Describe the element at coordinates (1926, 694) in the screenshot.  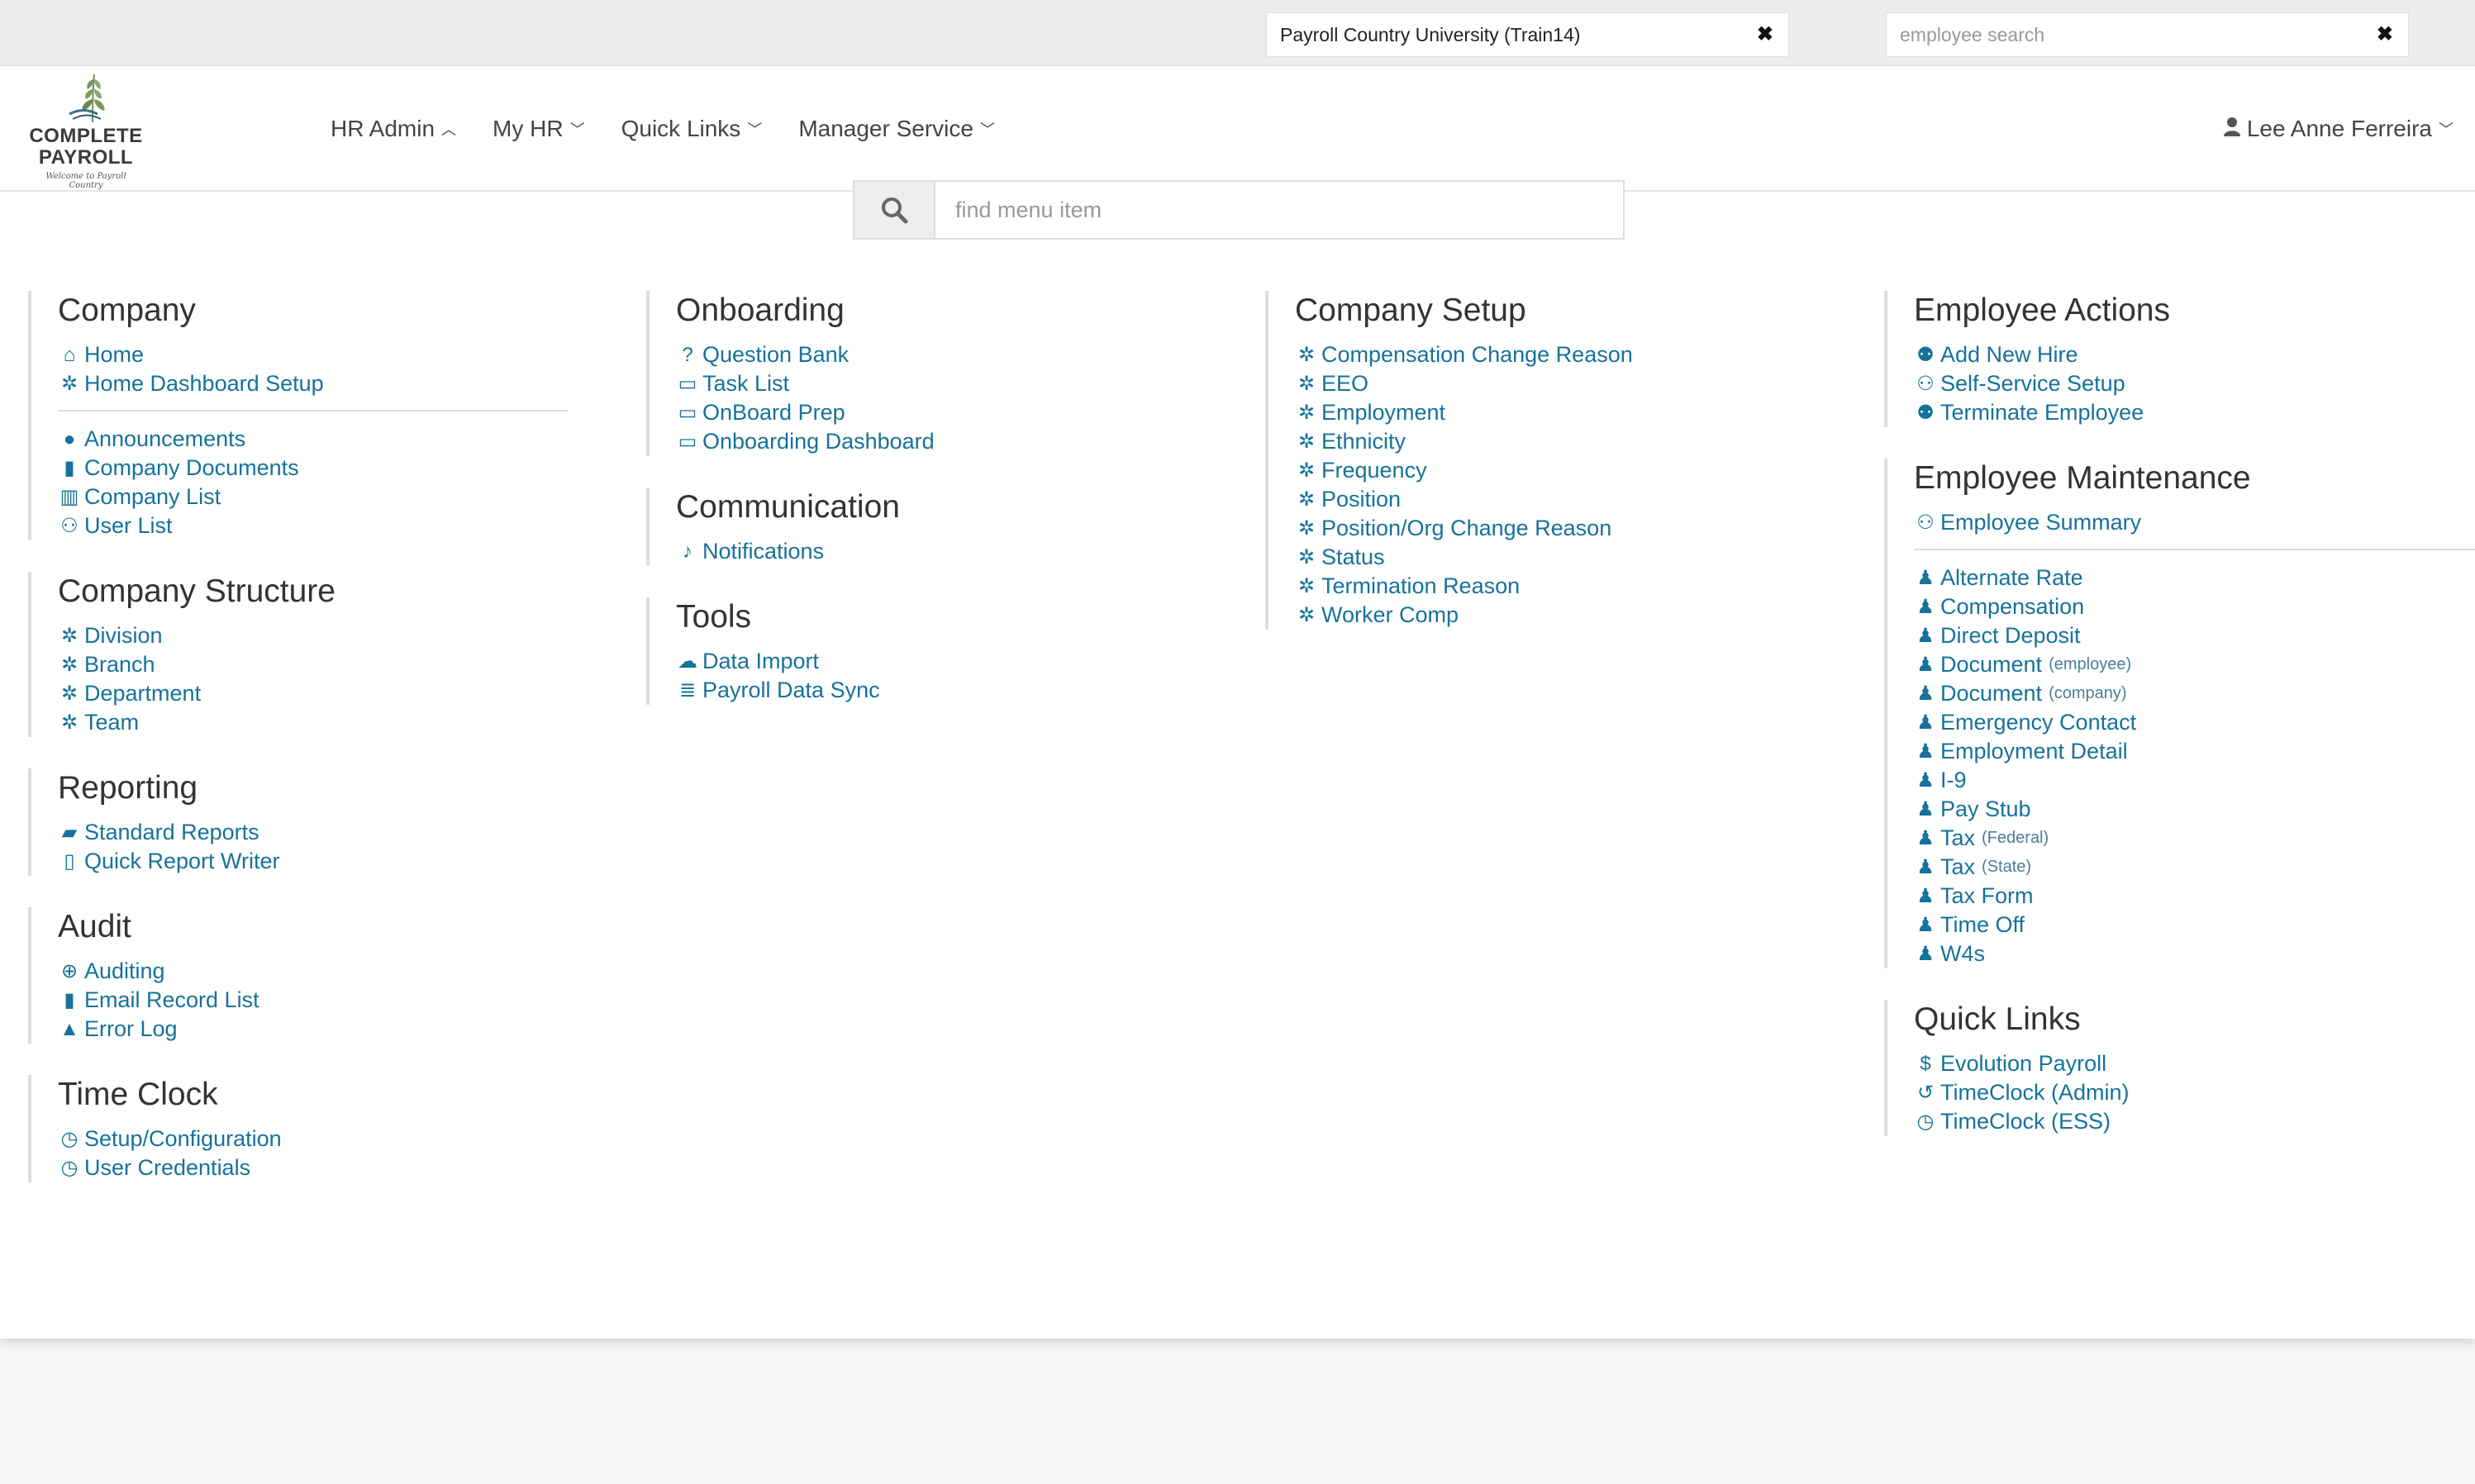
I see `user-icon: ♟` at that location.